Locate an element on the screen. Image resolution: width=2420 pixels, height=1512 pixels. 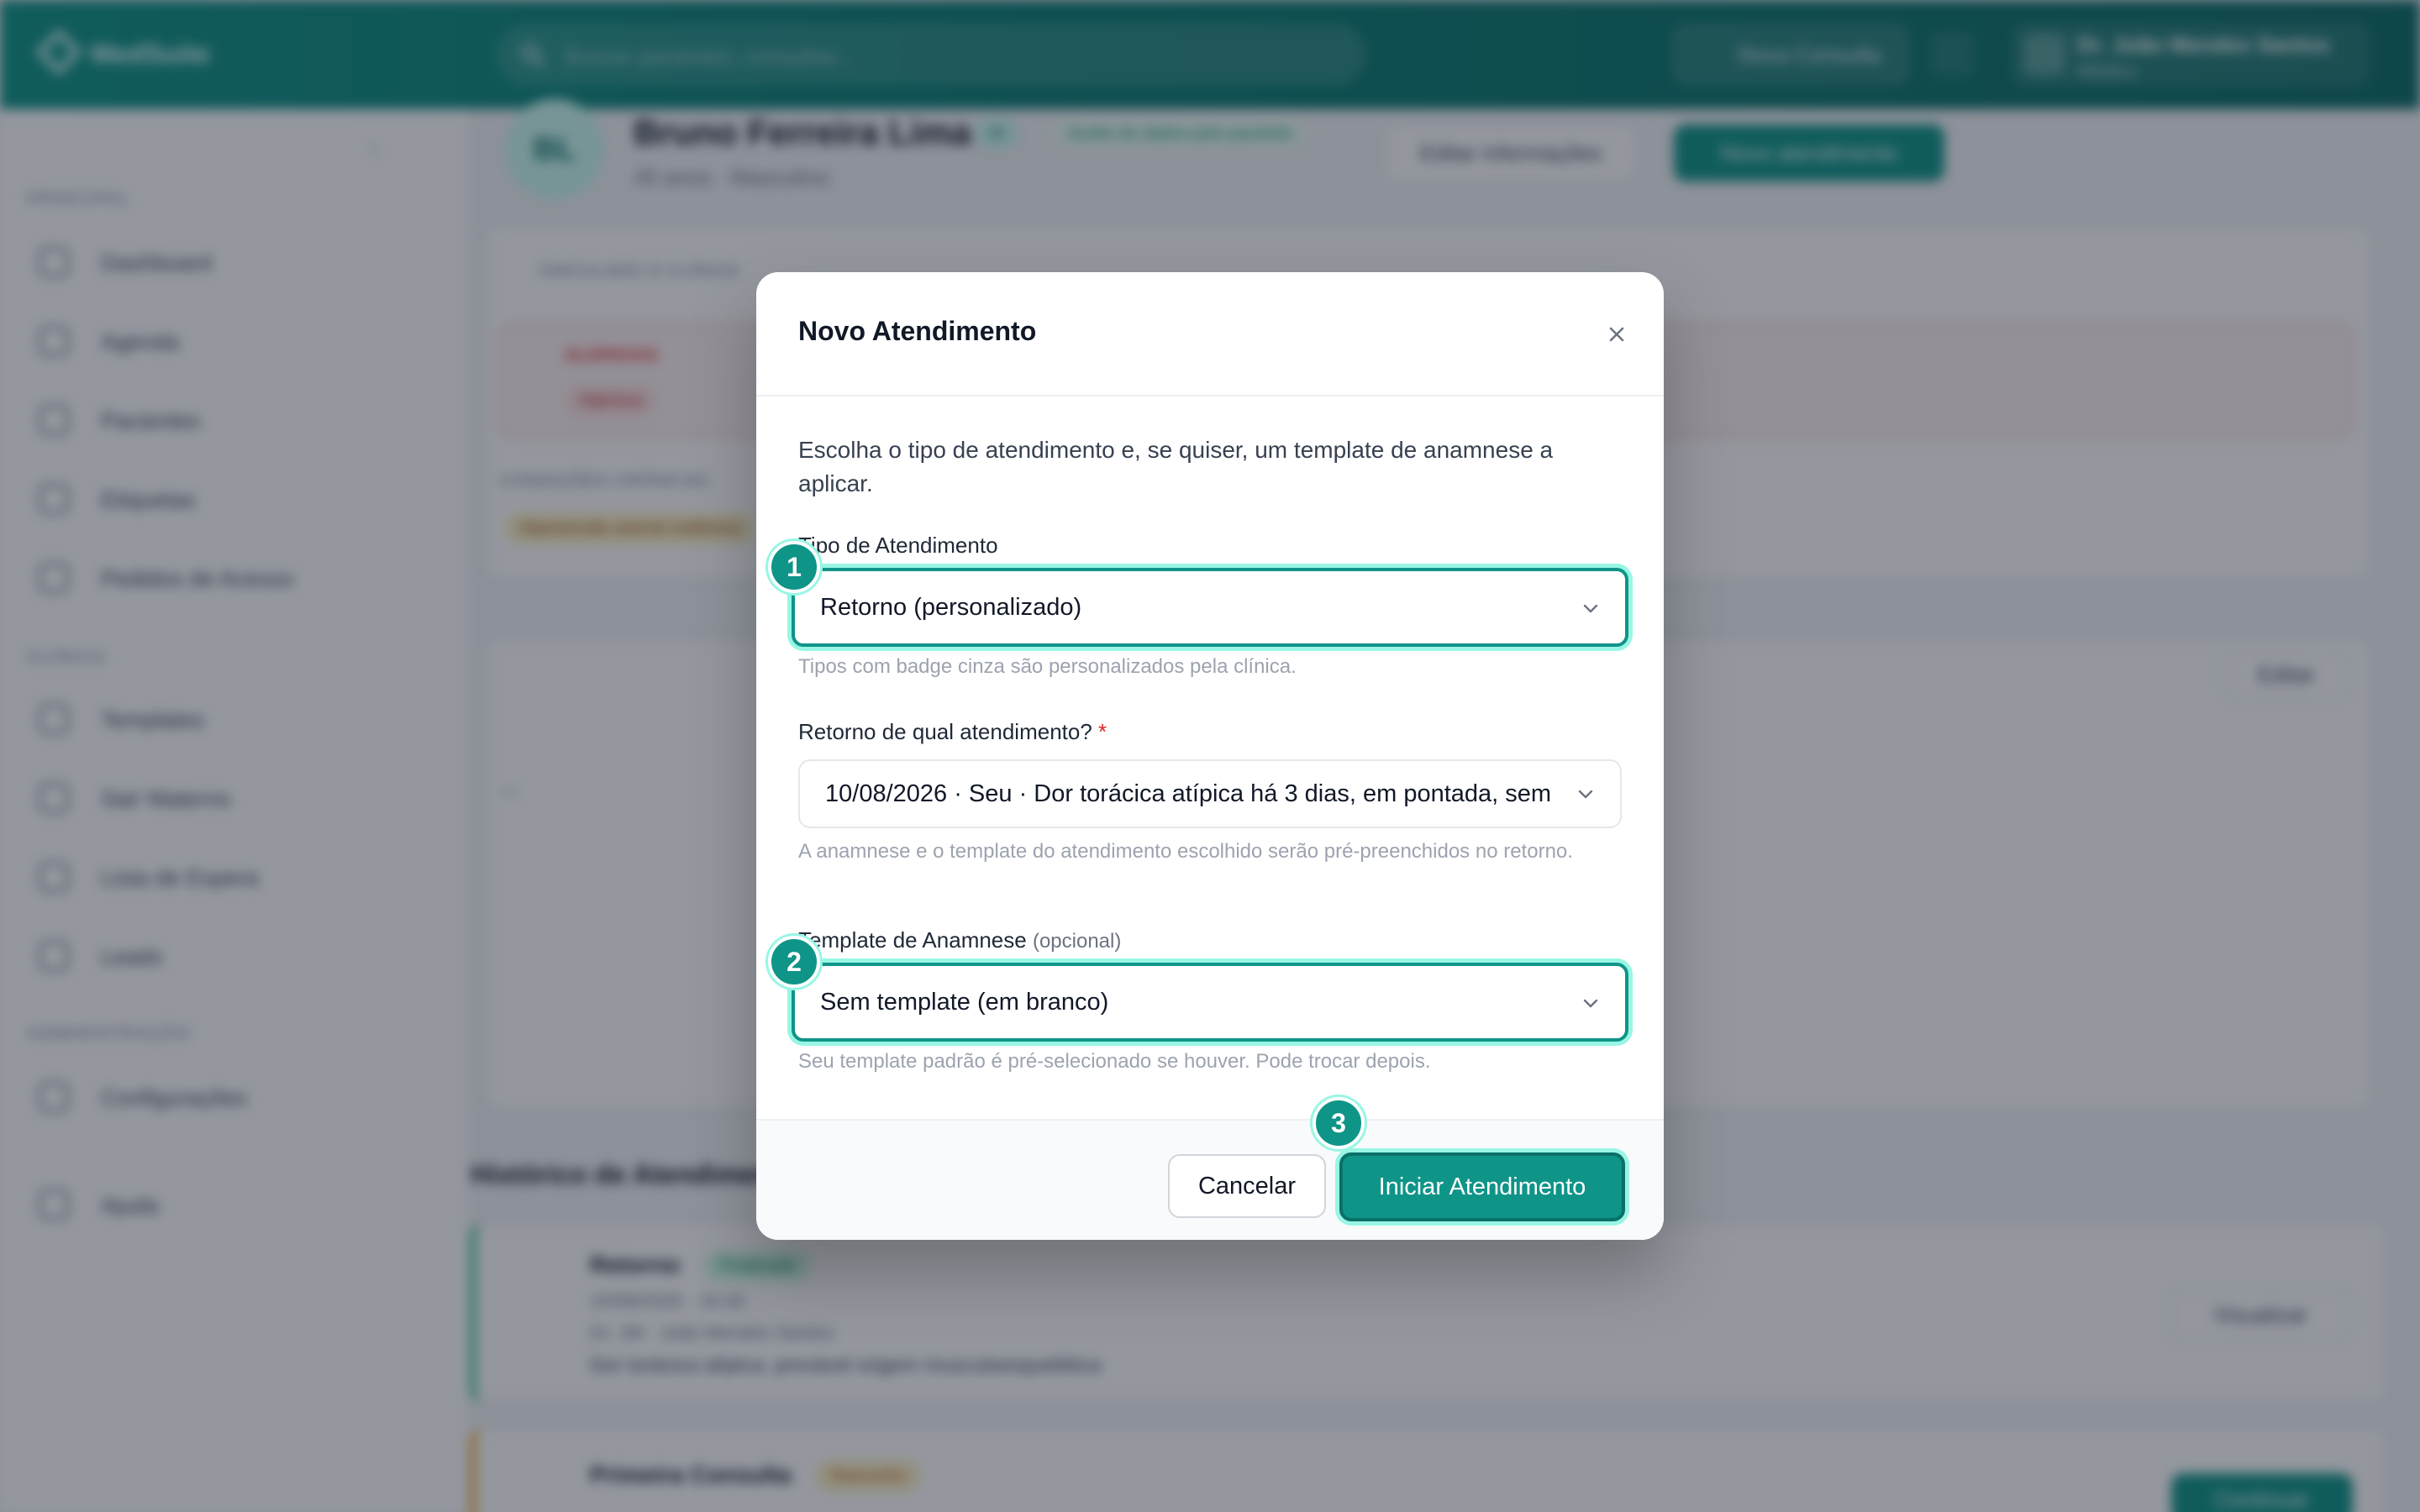
return-label: Retorno de qual atendimento? * is located at coordinates (953, 732).